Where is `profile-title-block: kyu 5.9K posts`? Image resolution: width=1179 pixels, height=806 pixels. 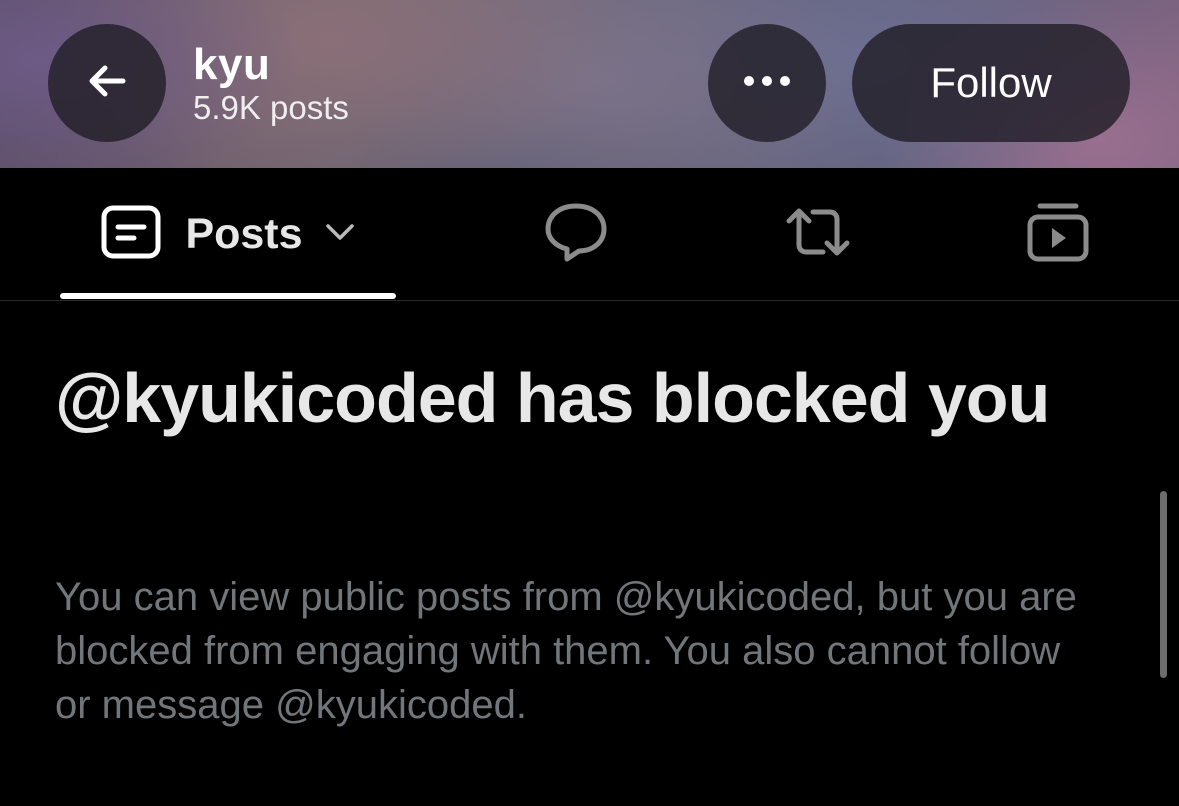 profile-title-block: kyu 5.9K posts is located at coordinates (271, 85).